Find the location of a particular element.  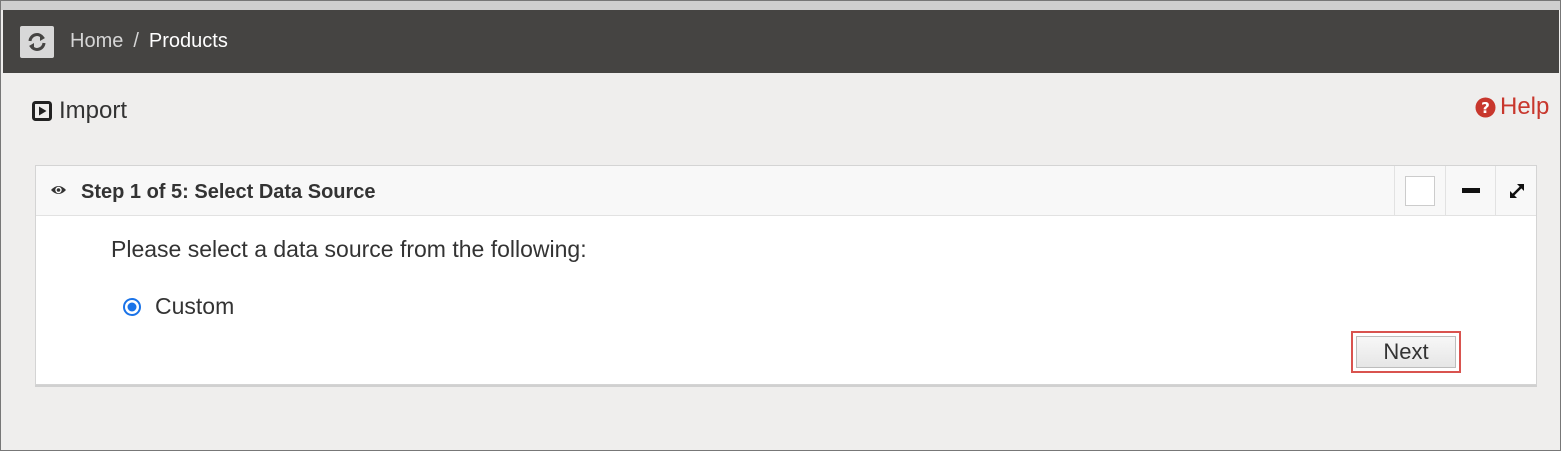

option-custom: Custom is located at coordinates (178, 306).